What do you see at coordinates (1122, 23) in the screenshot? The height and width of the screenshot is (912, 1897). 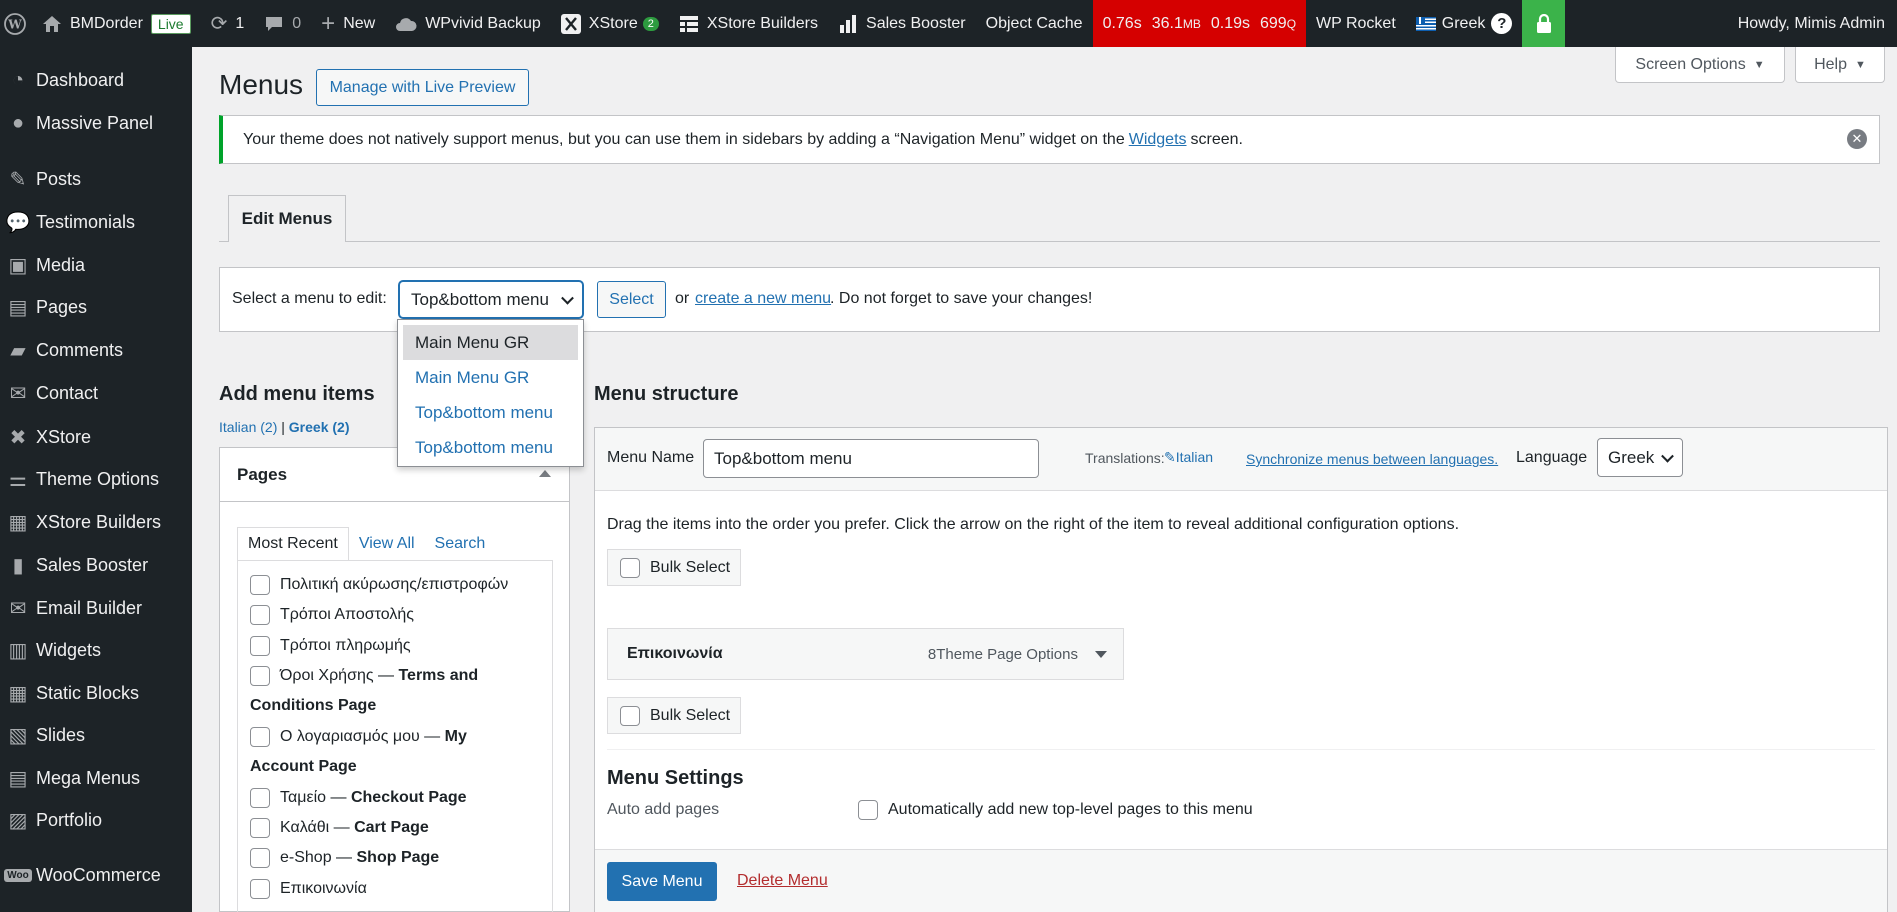 I see `perf-time: 0.76s` at bounding box center [1122, 23].